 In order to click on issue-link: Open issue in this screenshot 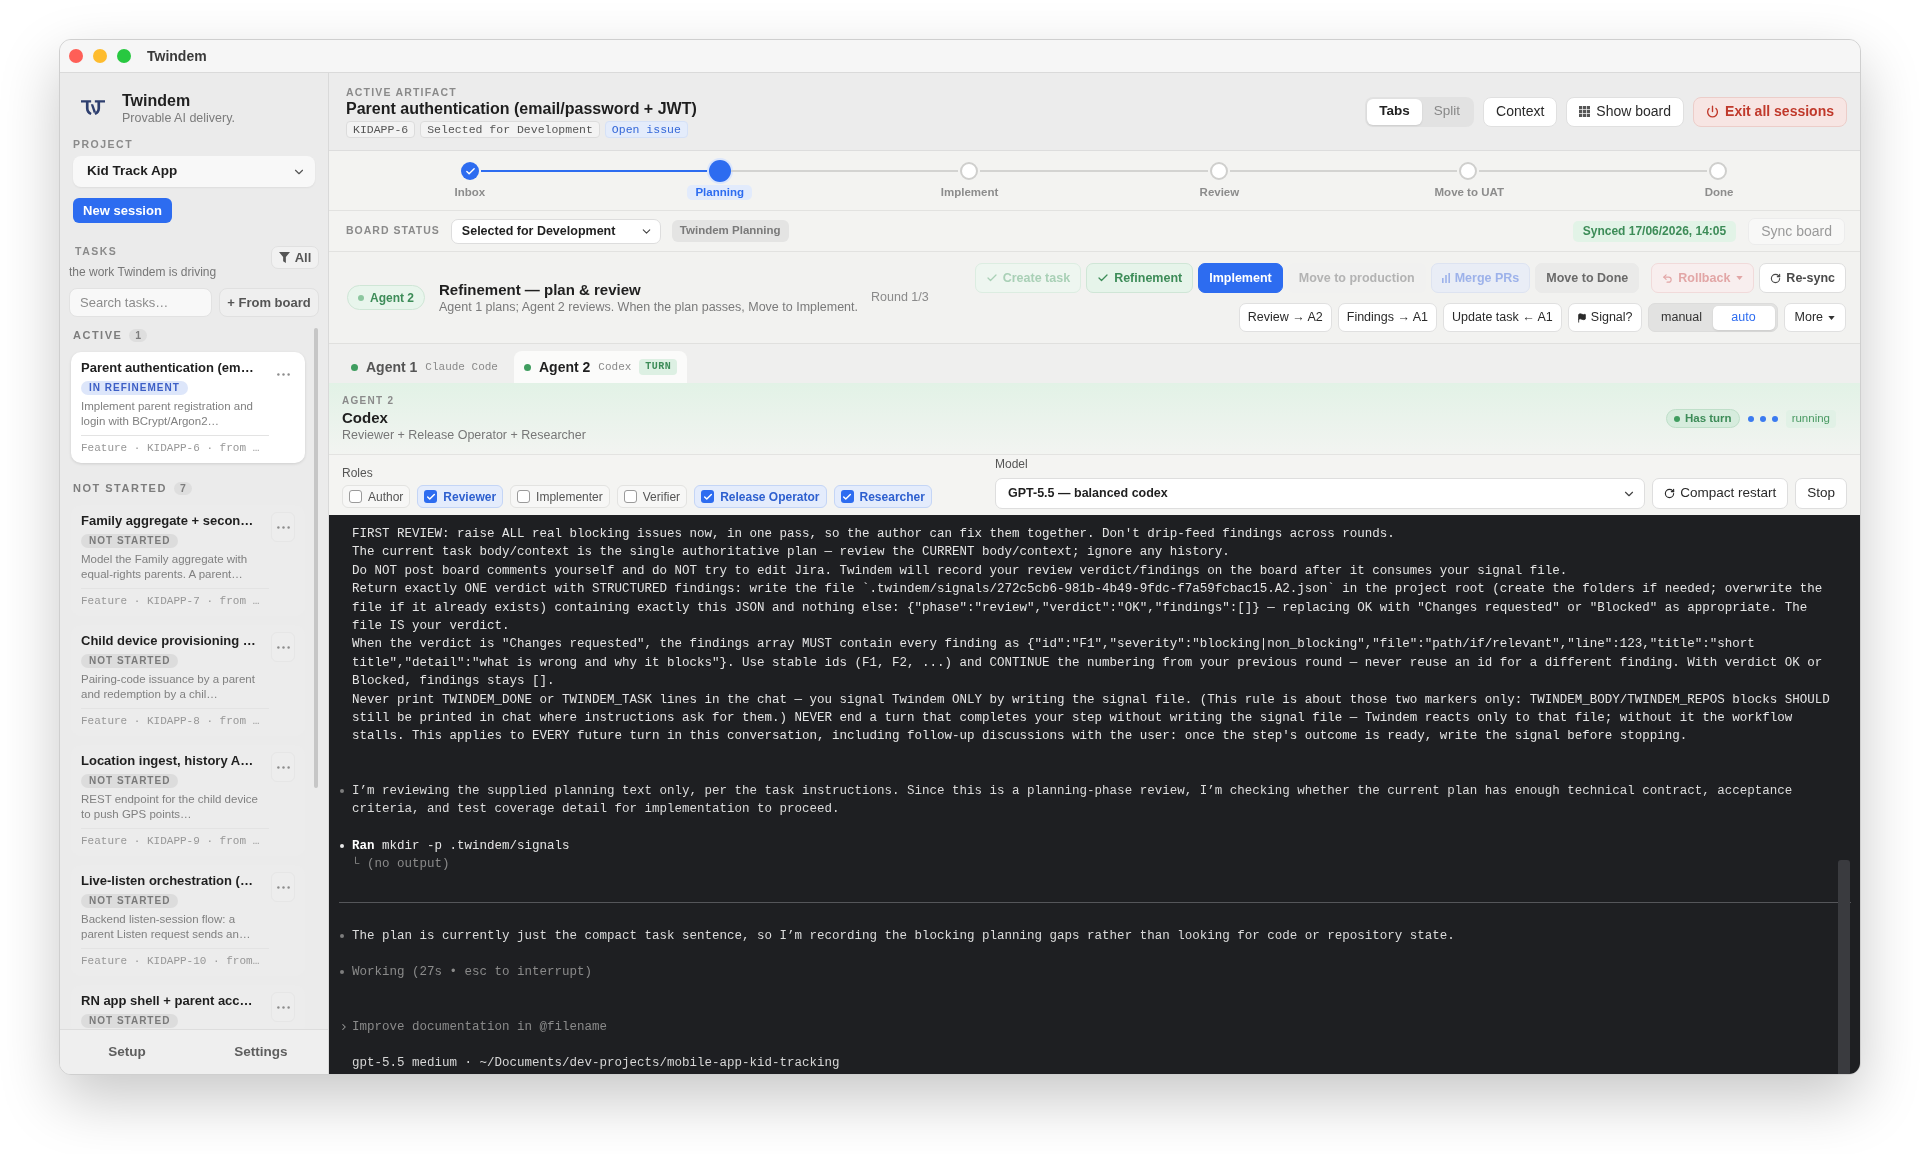, I will do `click(646, 129)`.